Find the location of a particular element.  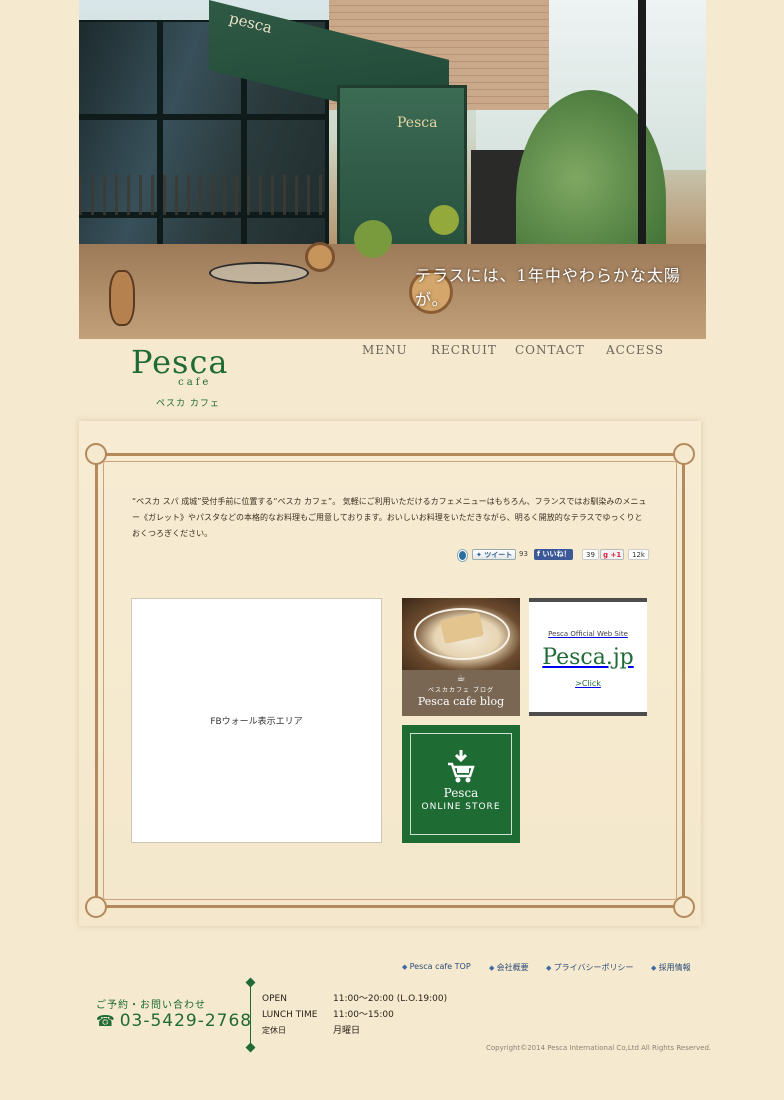

blog-banner-jp: ペスカカフェ ブログ is located at coordinates (461, 690).